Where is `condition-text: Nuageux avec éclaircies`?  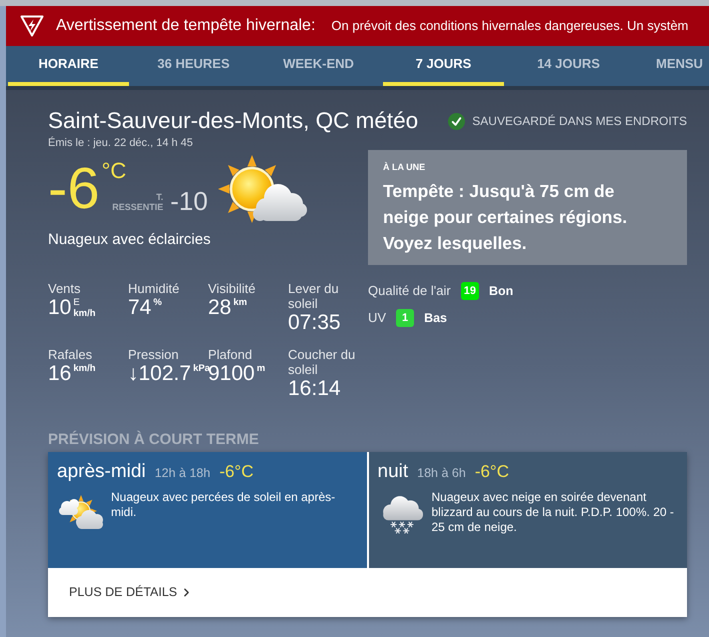
condition-text: Nuageux avec éclaircies is located at coordinates (130, 240).